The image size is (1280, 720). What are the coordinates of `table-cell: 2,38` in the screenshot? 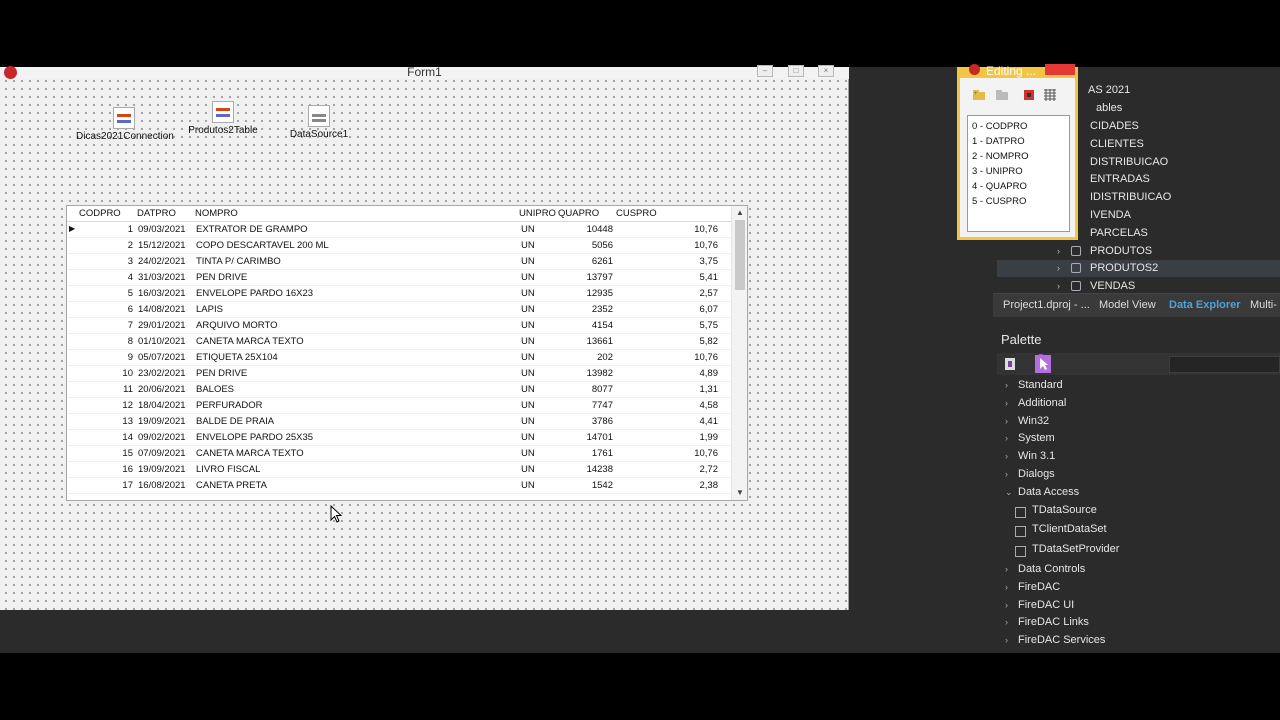 It's located at (668, 485).